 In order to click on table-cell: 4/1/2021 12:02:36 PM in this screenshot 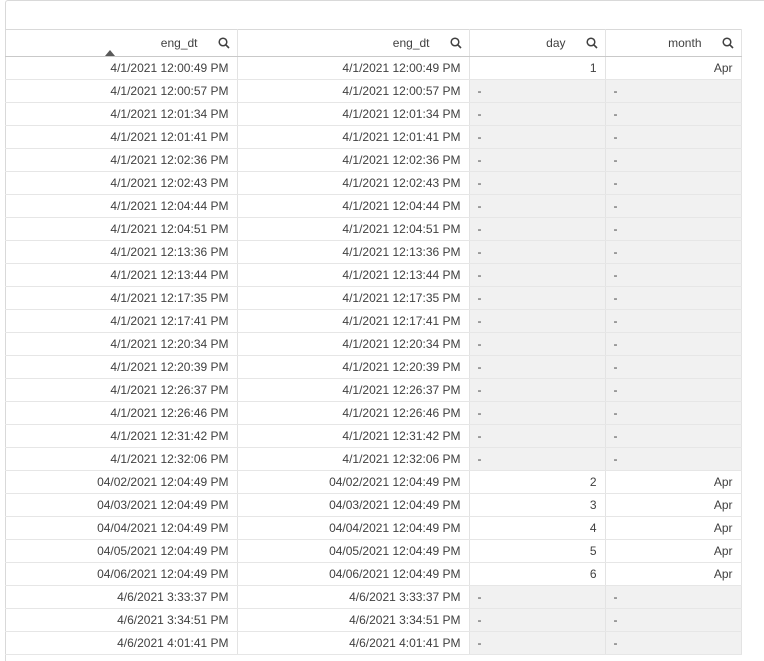, I will do `click(353, 160)`.